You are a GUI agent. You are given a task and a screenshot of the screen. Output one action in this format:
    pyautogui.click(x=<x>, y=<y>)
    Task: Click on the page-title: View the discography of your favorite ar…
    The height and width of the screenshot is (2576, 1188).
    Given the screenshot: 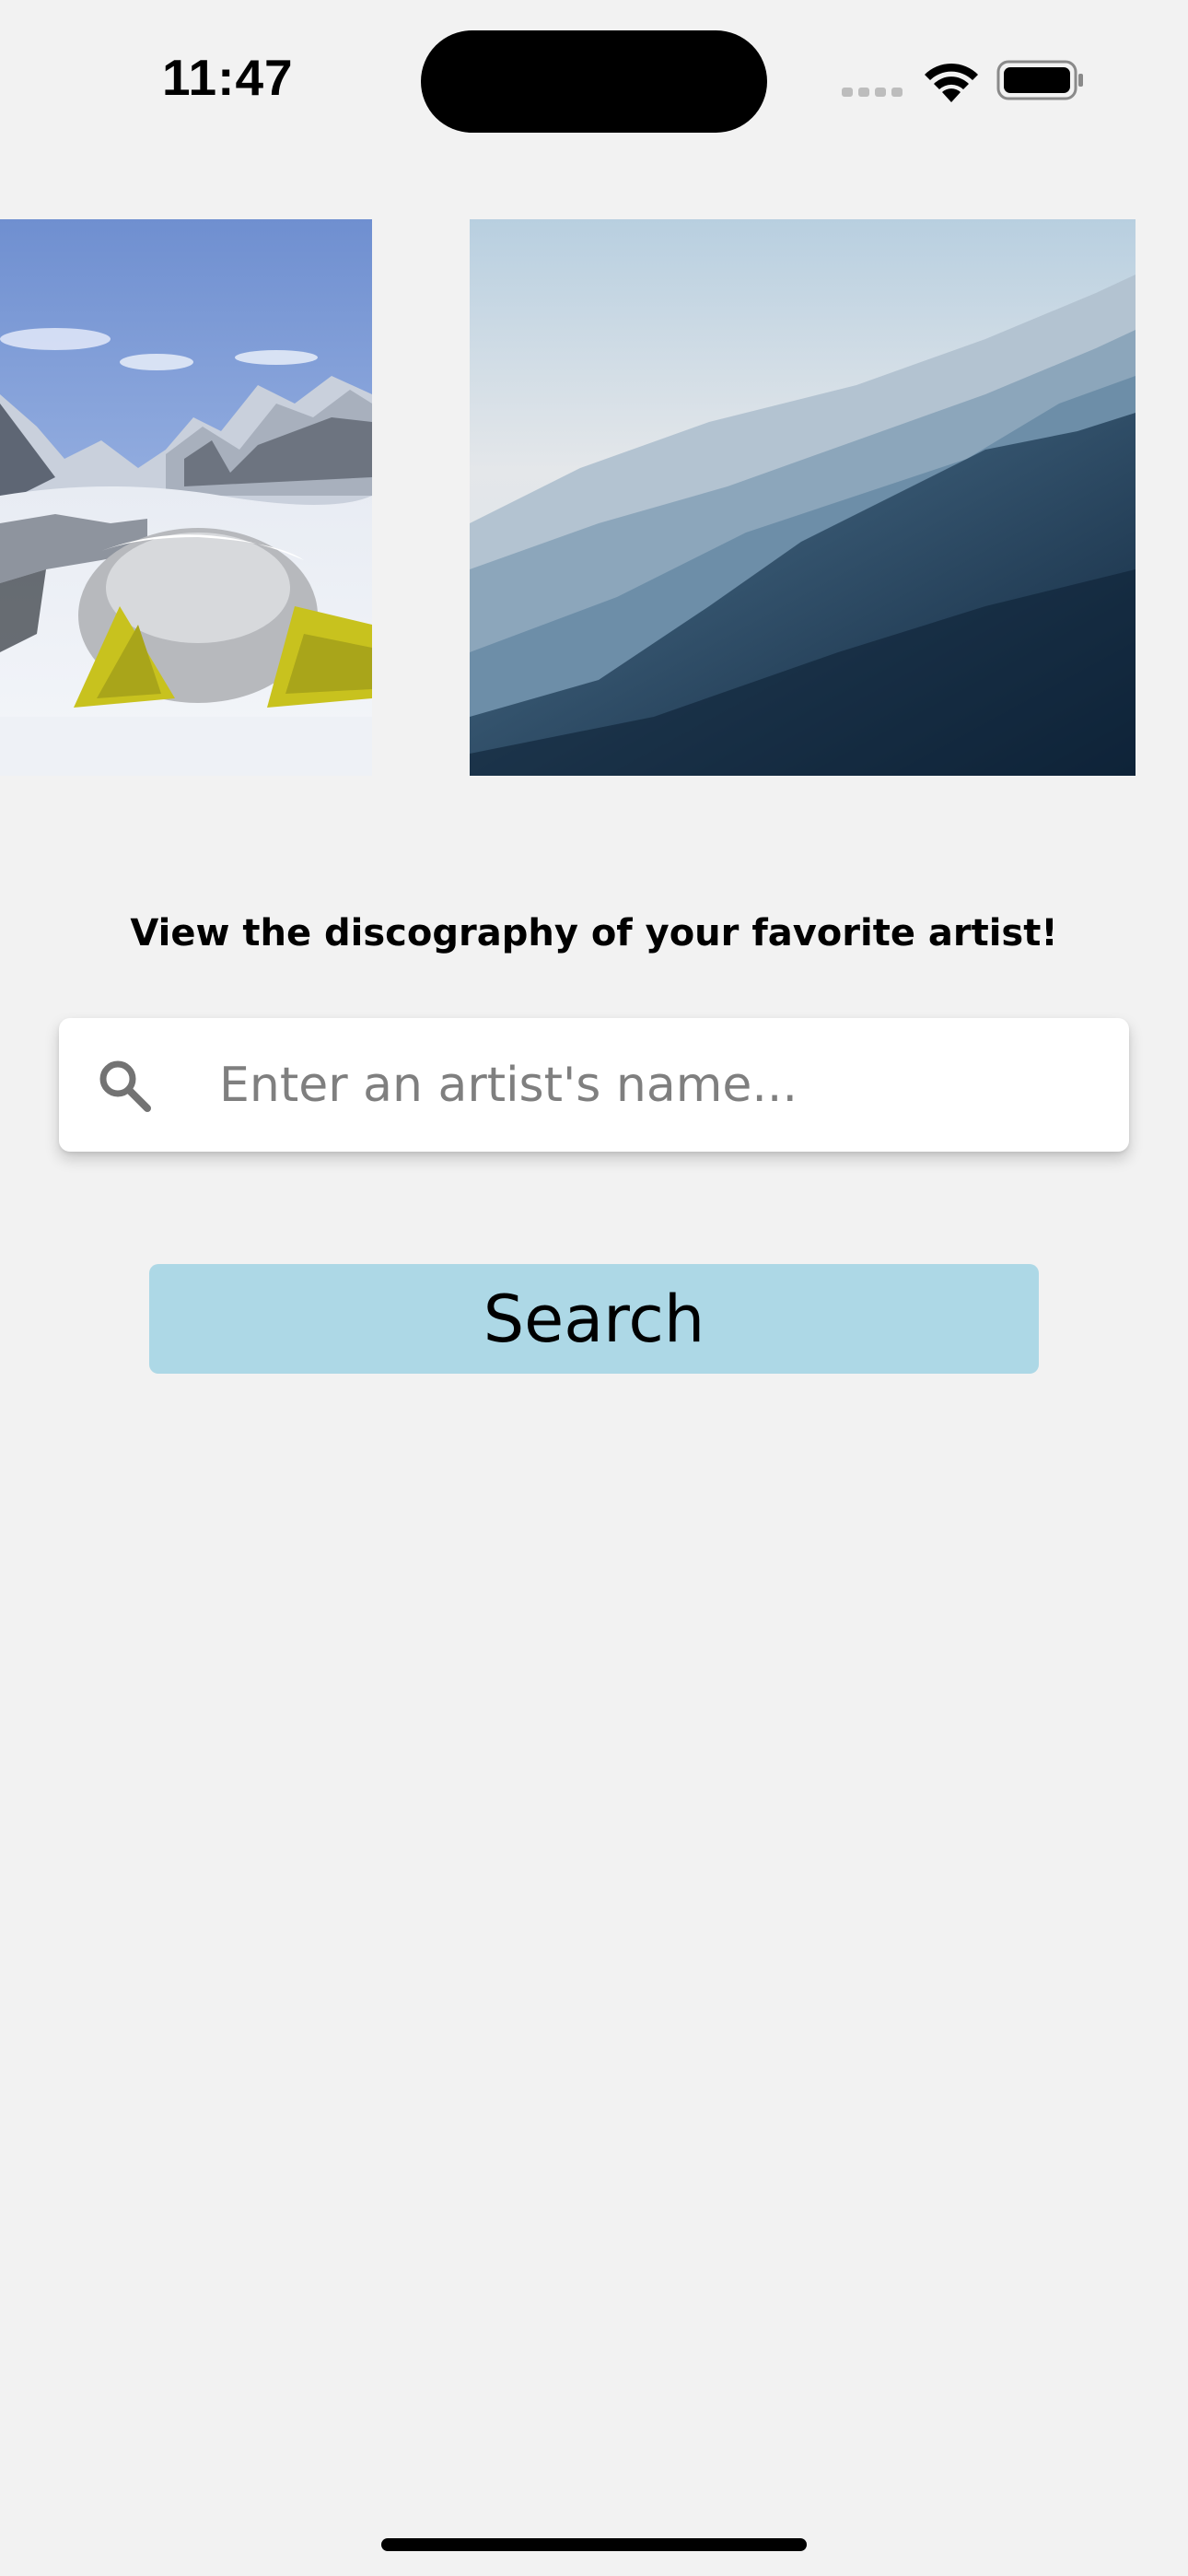 What is the action you would take?
    pyautogui.click(x=594, y=933)
    